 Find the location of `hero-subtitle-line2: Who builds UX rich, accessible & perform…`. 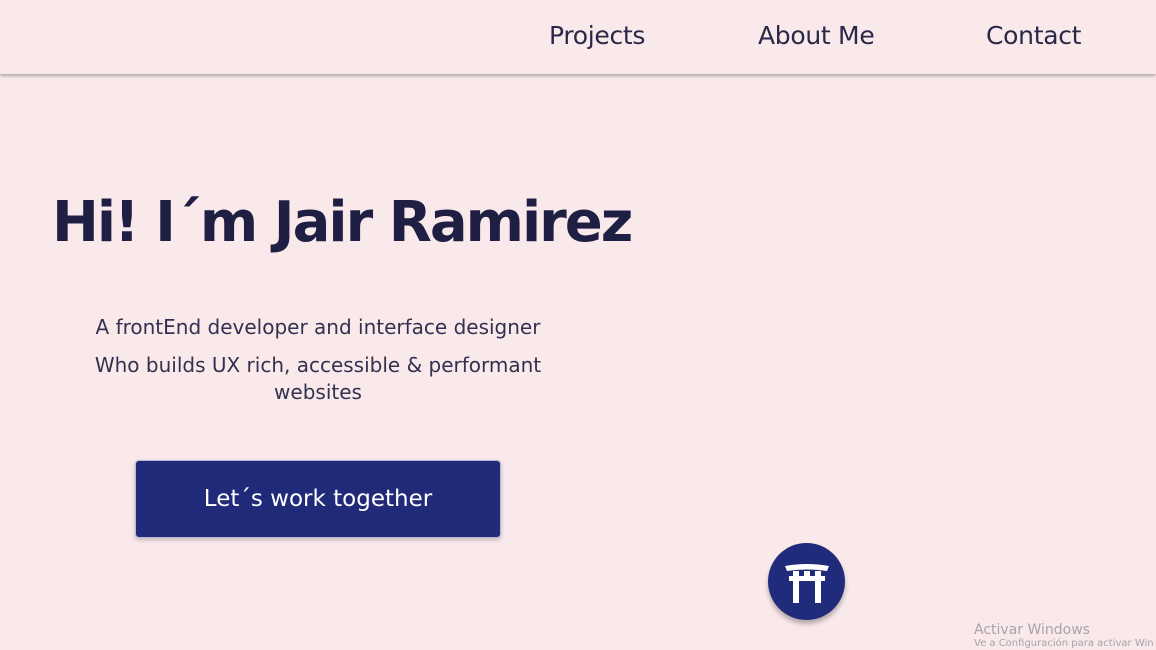

hero-subtitle-line2: Who builds UX rich, accessible & perform… is located at coordinates (318, 378).